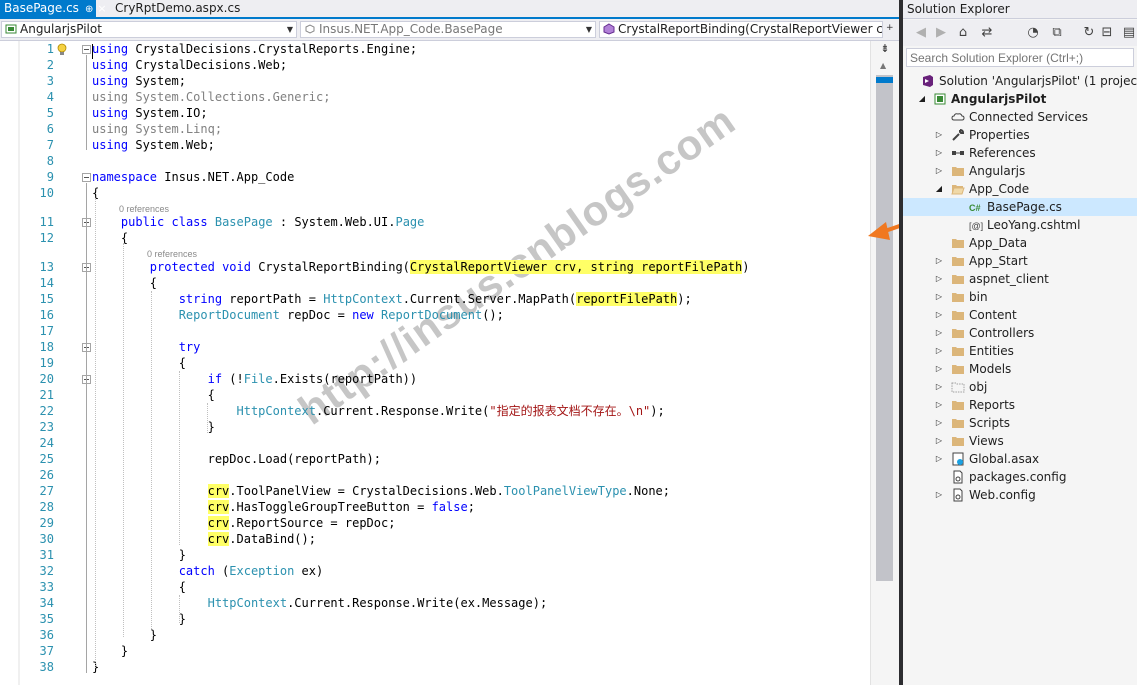 The image size is (1137, 685). I want to click on code-line: catch (Exception ex), so click(208, 571).